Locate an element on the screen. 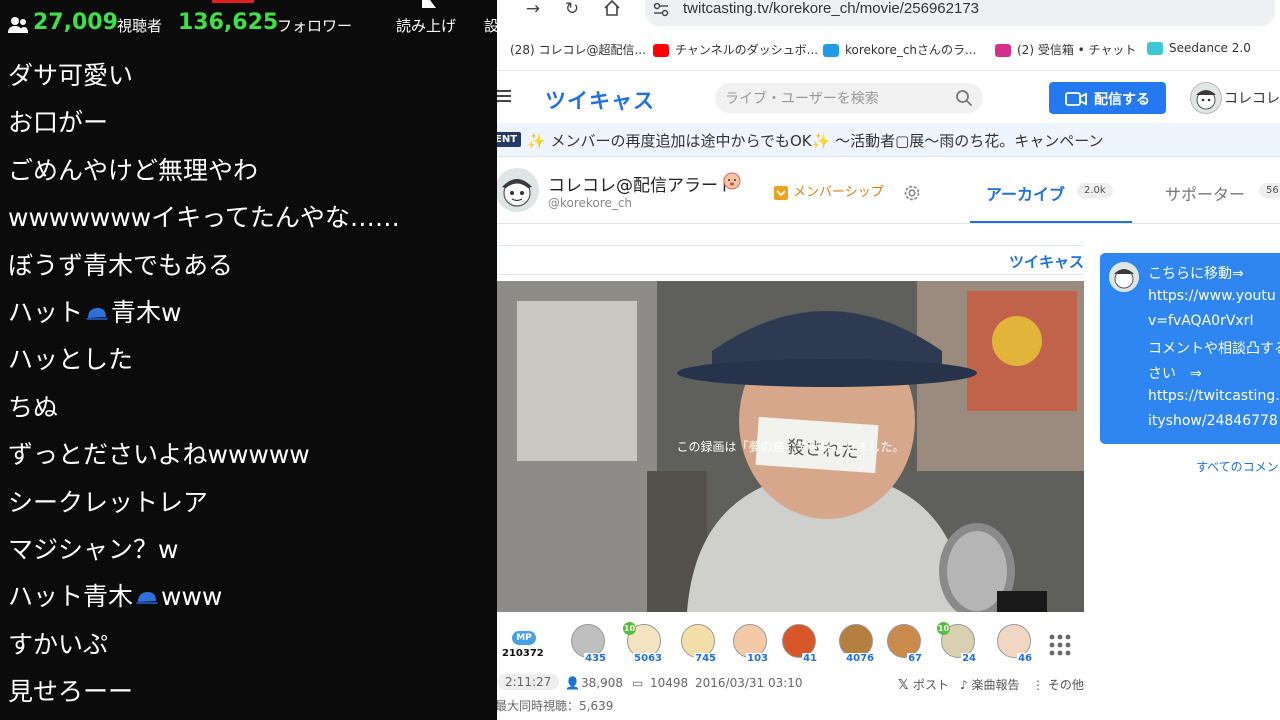  overlay-comment: ハッとした is located at coordinates (248, 363).